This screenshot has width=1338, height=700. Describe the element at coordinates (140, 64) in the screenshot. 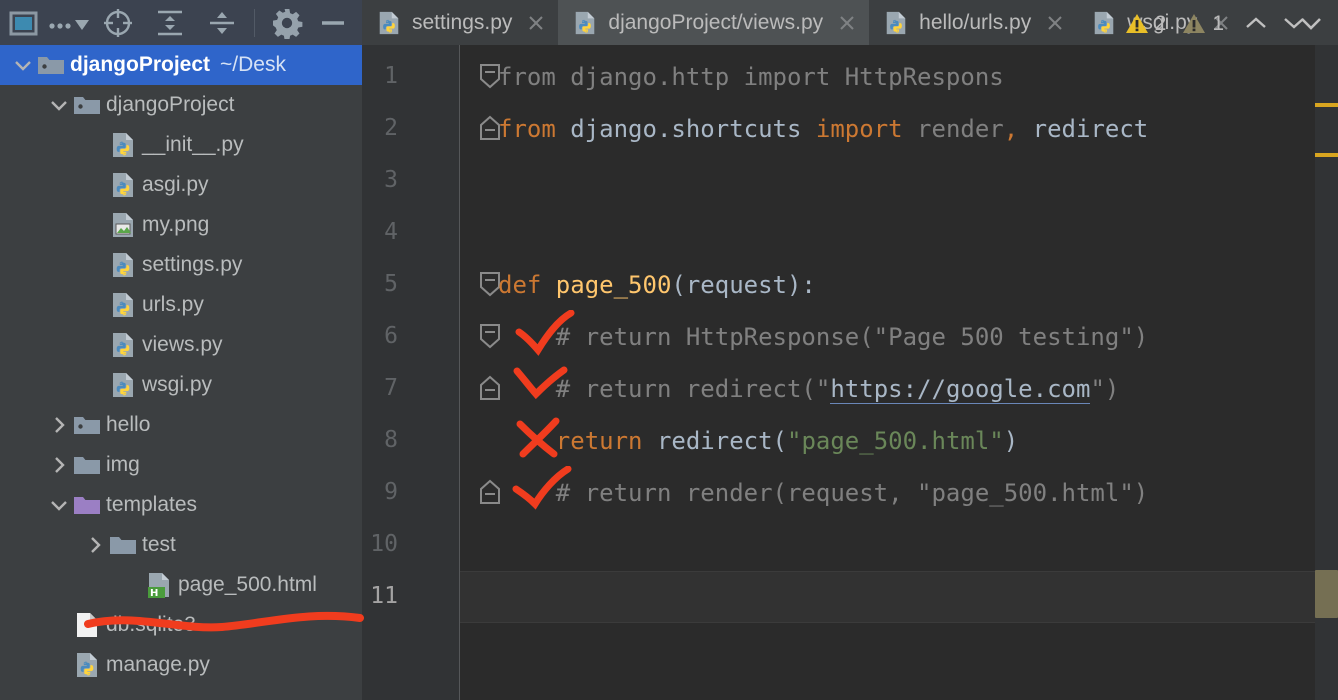

I see `tree-item-label: djangoProject` at that location.